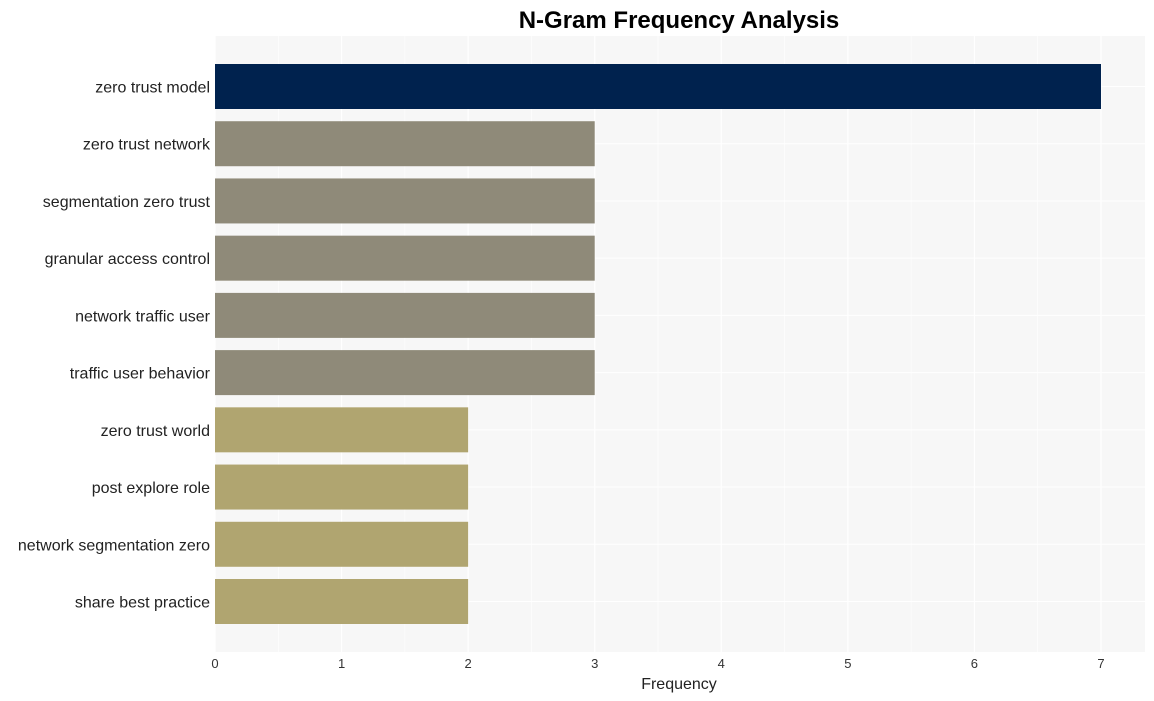  What do you see at coordinates (127, 202) in the screenshot?
I see `y-tick-label: segmentation zero trust` at bounding box center [127, 202].